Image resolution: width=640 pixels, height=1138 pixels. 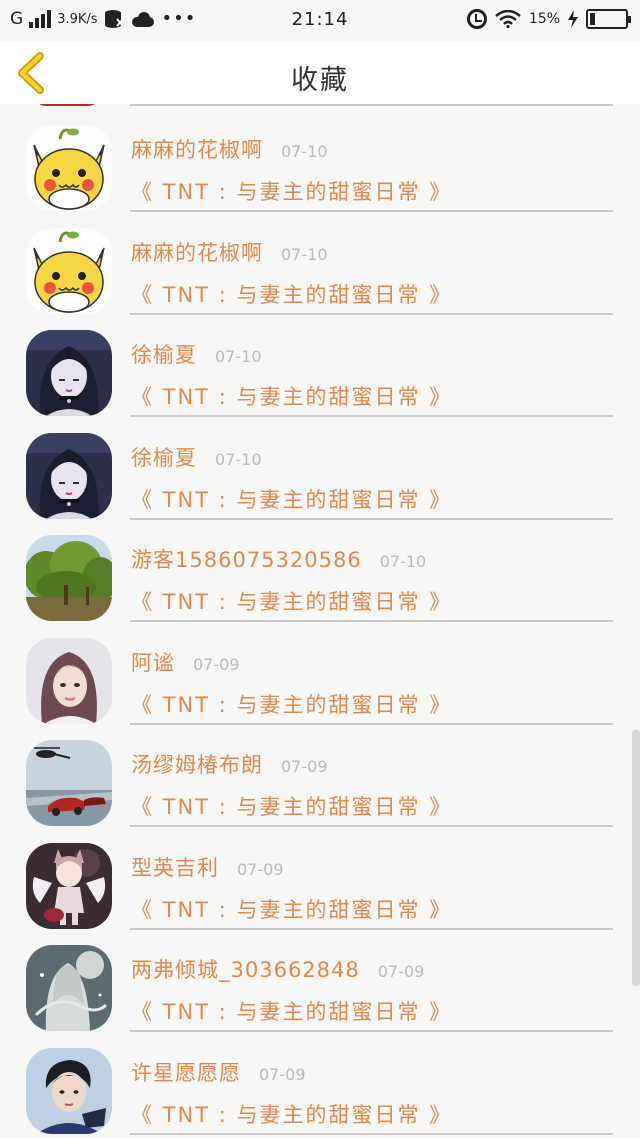 What do you see at coordinates (320, 990) in the screenshot?
I see `list-item: 两弗倾城_303662848 07-09 《 TNT : 与妻主的甜蜜日常 》` at bounding box center [320, 990].